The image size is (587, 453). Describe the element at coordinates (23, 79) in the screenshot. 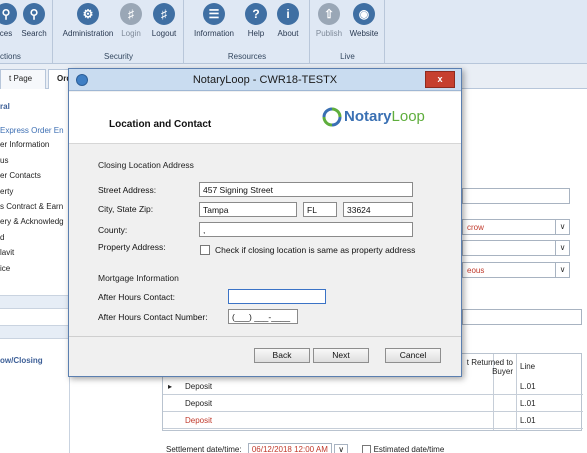

I see `tab-start-page: t Page` at that location.